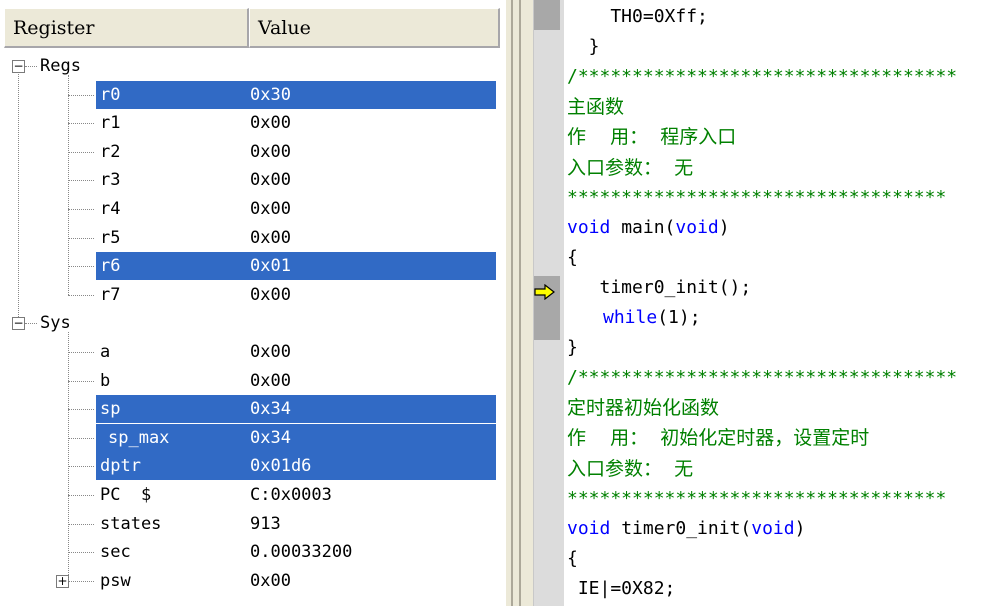 The image size is (1003, 606). I want to click on register-row: r0 0x30, so click(250, 94).